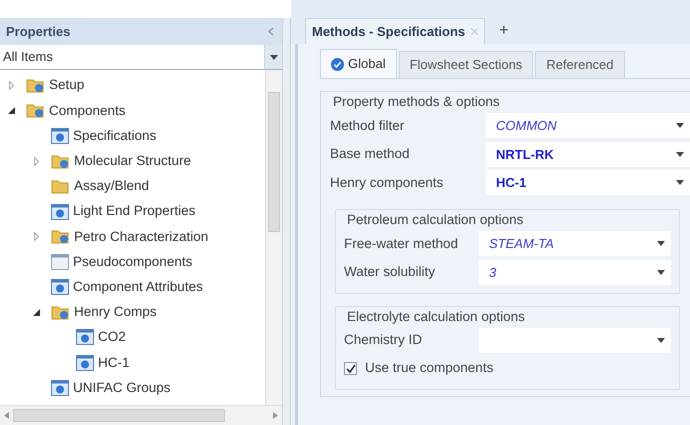 This screenshot has width=690, height=425. I want to click on tree-item: Light End Properties, so click(134, 211).